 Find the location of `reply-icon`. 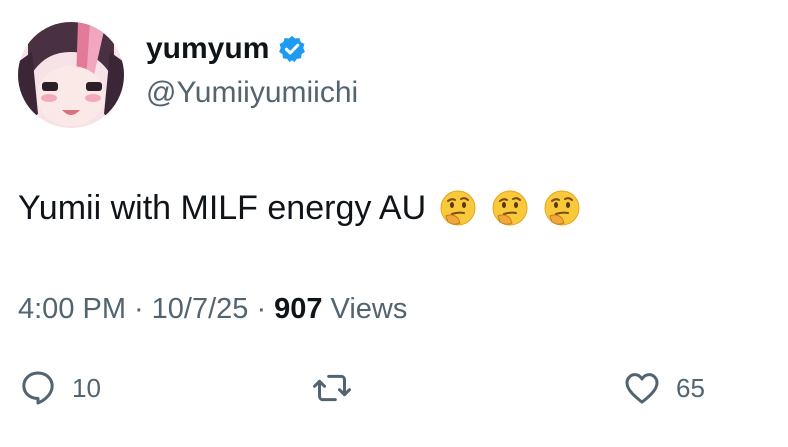

reply-icon is located at coordinates (38, 388).